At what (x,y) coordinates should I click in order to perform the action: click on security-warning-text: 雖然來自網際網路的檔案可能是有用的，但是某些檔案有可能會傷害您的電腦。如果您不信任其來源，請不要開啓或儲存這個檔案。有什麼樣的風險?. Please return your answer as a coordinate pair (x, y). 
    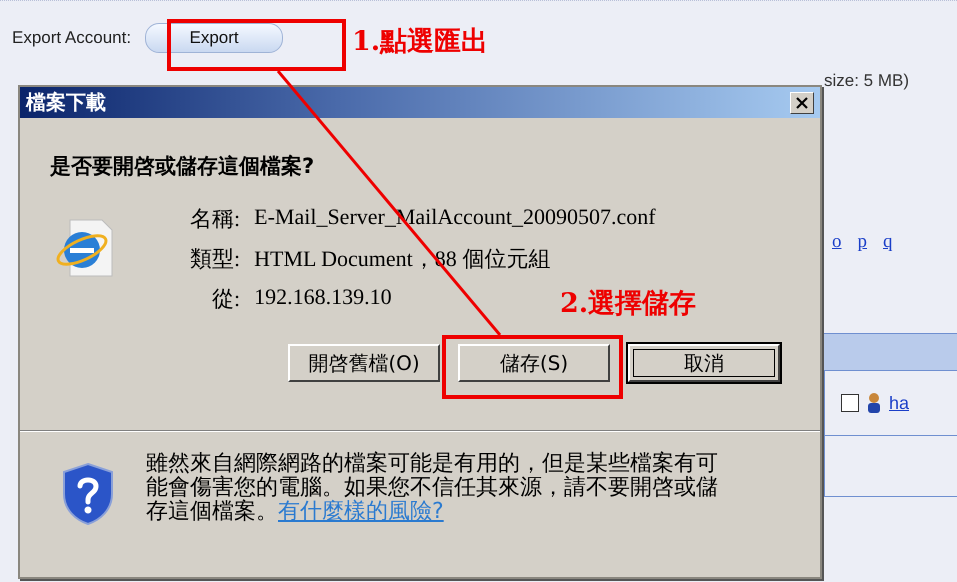
    Looking at the image, I should click on (432, 489).